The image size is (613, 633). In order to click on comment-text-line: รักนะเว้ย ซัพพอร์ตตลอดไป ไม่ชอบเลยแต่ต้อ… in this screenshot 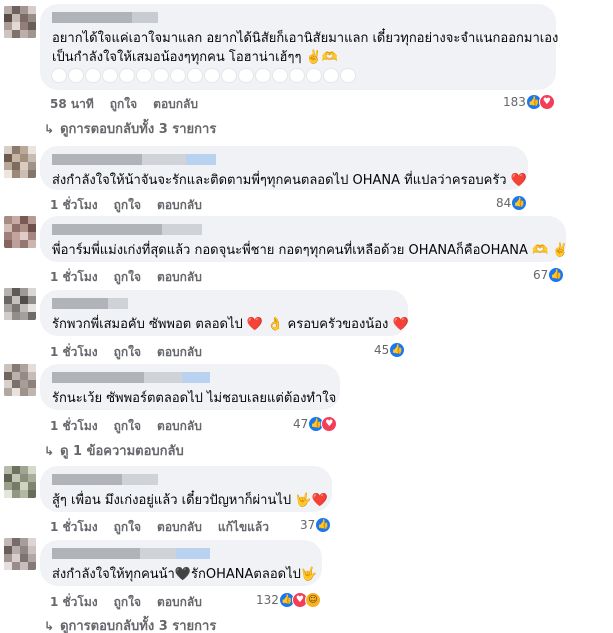, I will do `click(194, 398)`.